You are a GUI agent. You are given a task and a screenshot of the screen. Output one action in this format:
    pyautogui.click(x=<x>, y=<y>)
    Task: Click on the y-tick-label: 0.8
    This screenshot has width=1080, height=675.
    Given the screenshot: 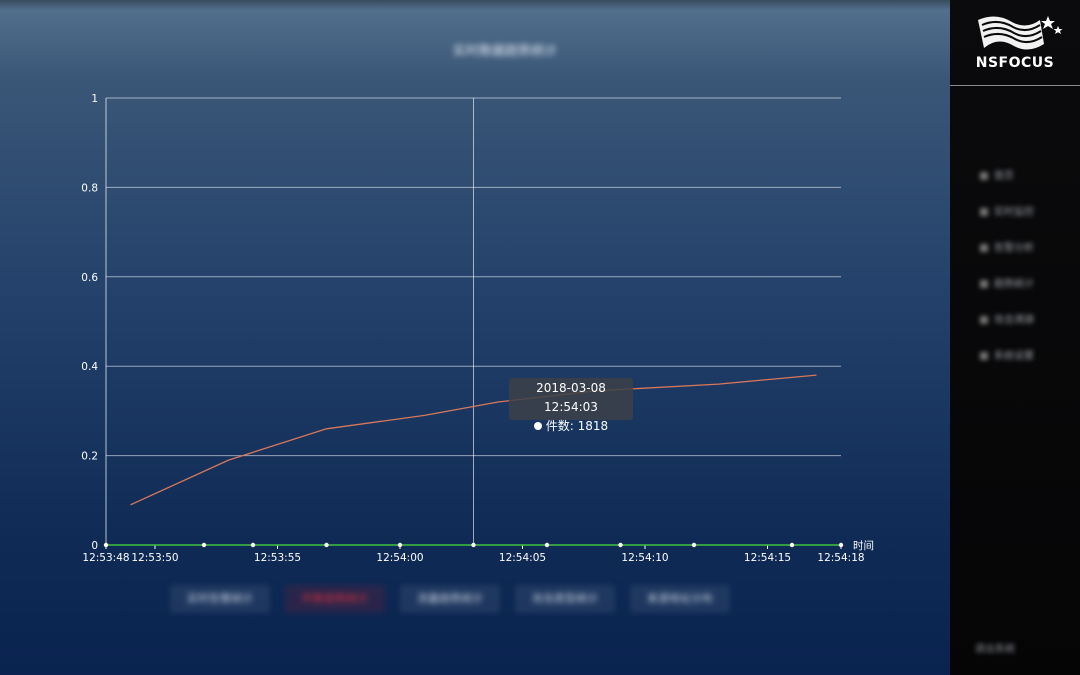 What is the action you would take?
    pyautogui.click(x=89, y=188)
    